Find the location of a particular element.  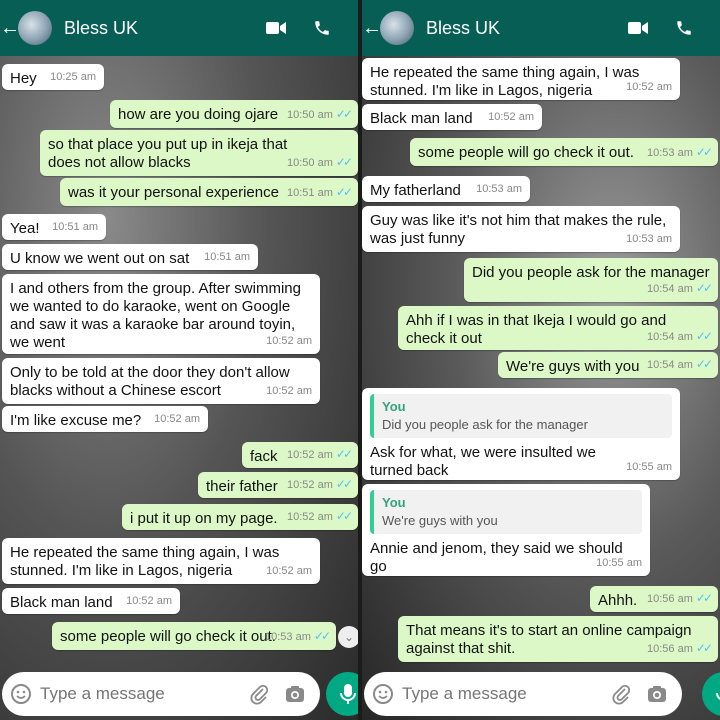

message-bubble-outgoing: fack 10:52 am ✓✓ is located at coordinates (300, 455).